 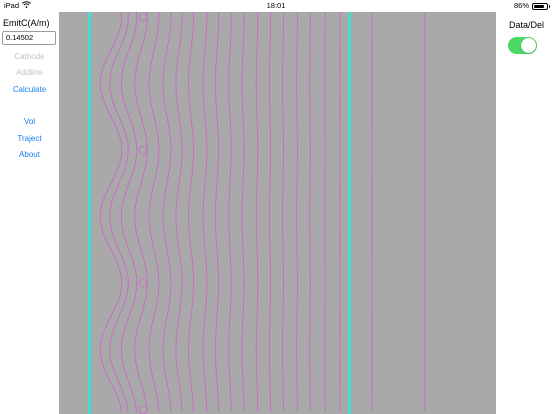 What do you see at coordinates (89, 213) in the screenshot?
I see `cathode-electrode` at bounding box center [89, 213].